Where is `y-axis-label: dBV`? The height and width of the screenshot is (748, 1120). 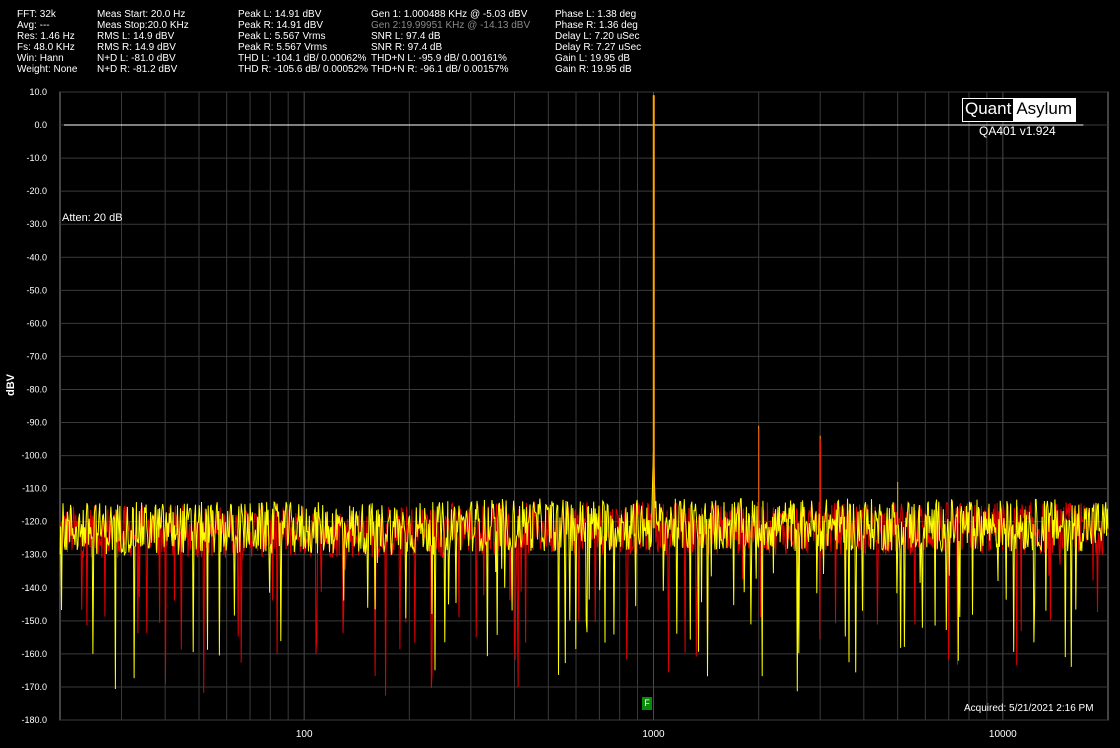 y-axis-label: dBV is located at coordinates (11, 385).